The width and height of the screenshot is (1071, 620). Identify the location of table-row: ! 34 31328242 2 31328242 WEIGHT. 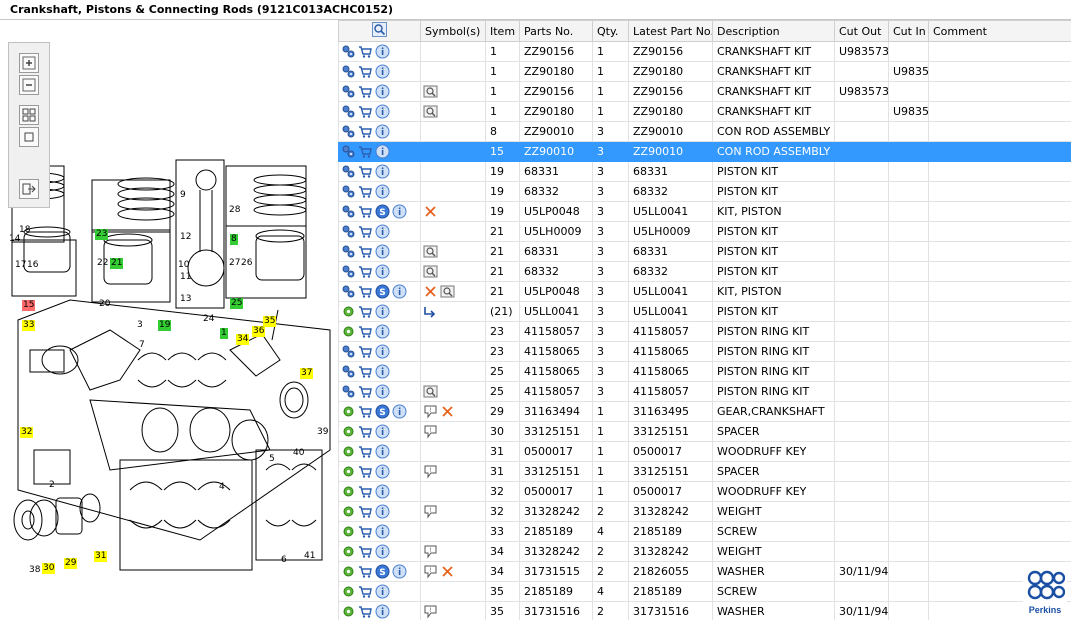
(704, 551).